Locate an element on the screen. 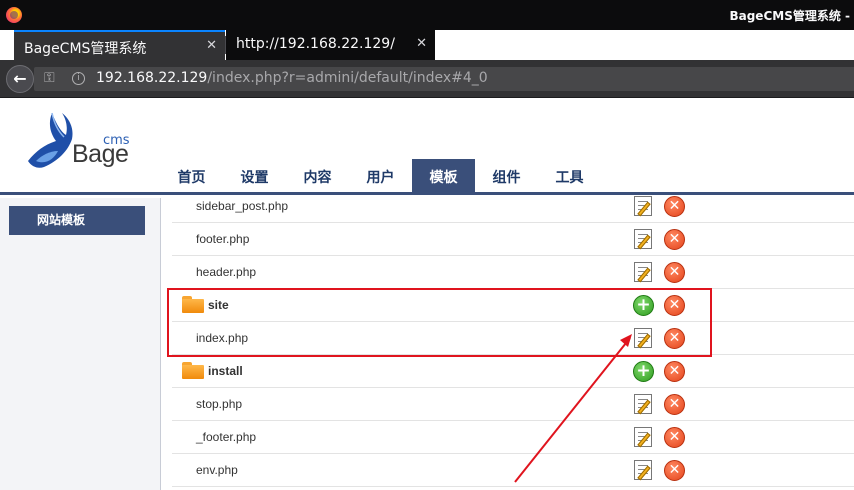 This screenshot has width=854, height=490. tab-ip: http://192.168.22.129/ ✕ is located at coordinates (330, 45).